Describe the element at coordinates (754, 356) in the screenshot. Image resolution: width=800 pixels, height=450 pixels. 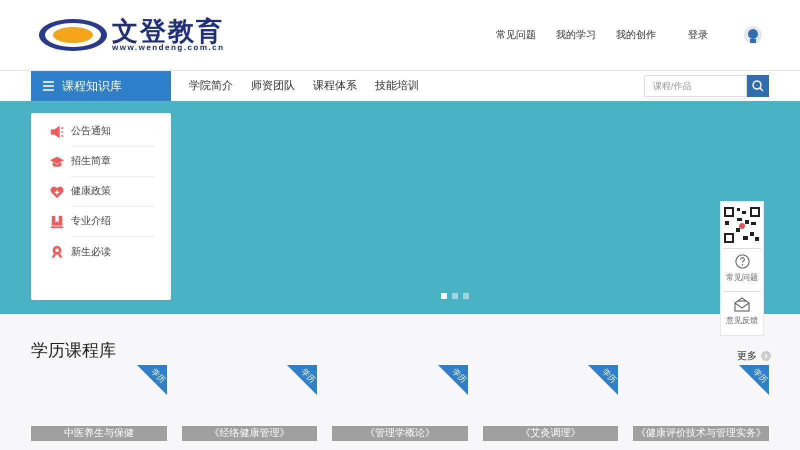
I see `more-link: 更多` at that location.